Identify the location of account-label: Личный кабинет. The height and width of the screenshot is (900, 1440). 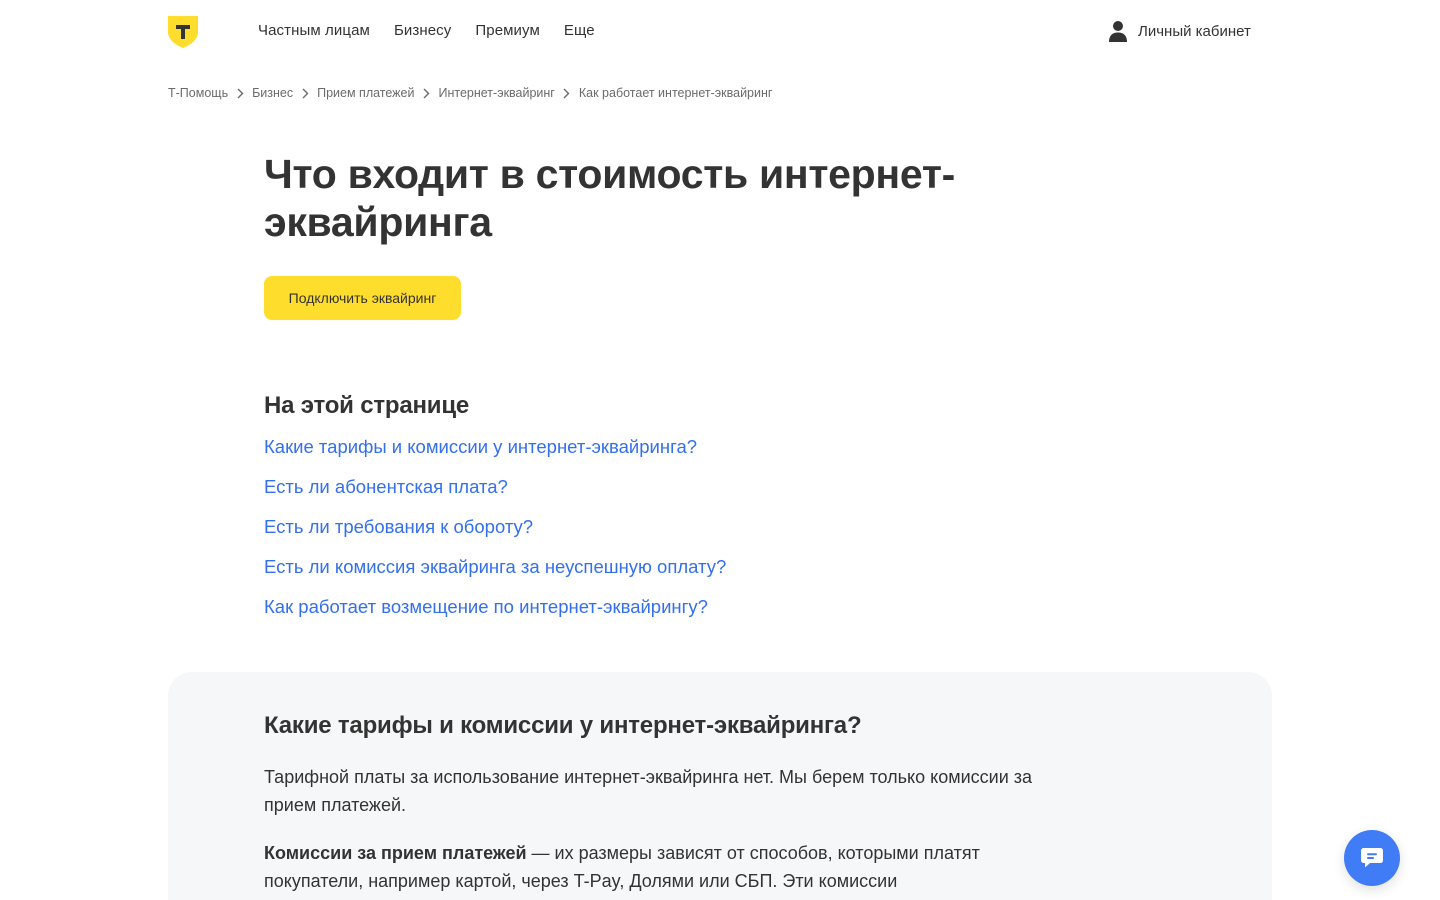
(1194, 31).